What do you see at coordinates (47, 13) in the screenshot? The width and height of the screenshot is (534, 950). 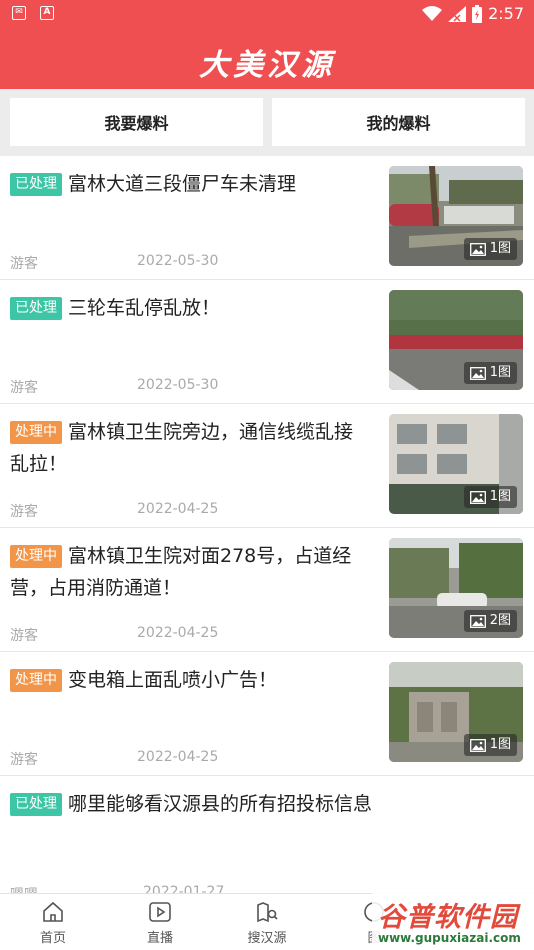 I see `app-notification-icon: A` at bounding box center [47, 13].